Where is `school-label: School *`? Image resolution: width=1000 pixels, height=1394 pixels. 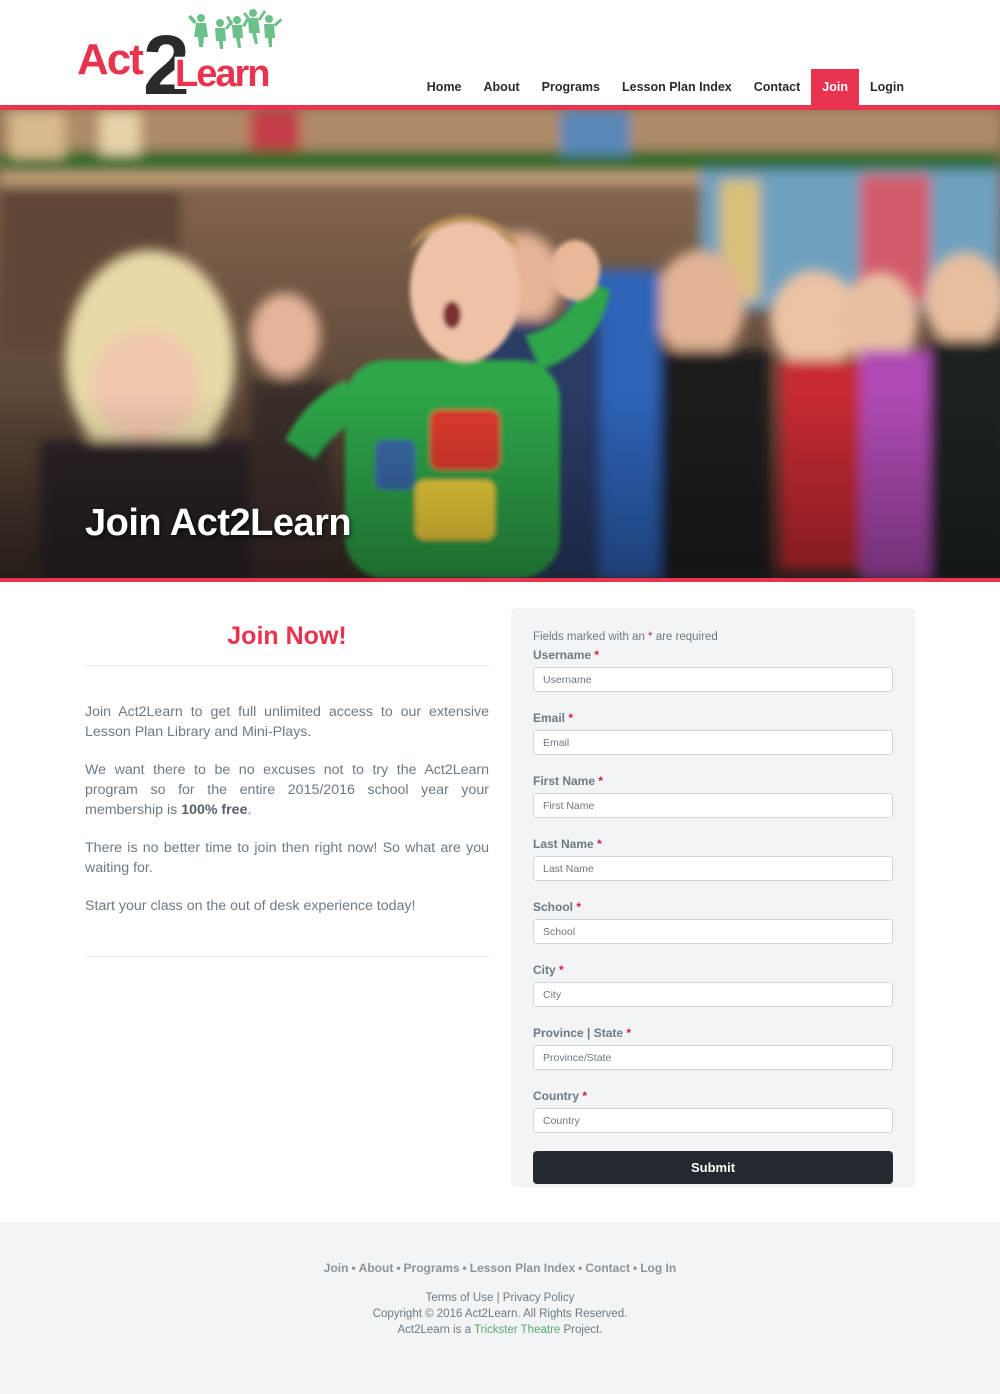
school-label: School * is located at coordinates (557, 907).